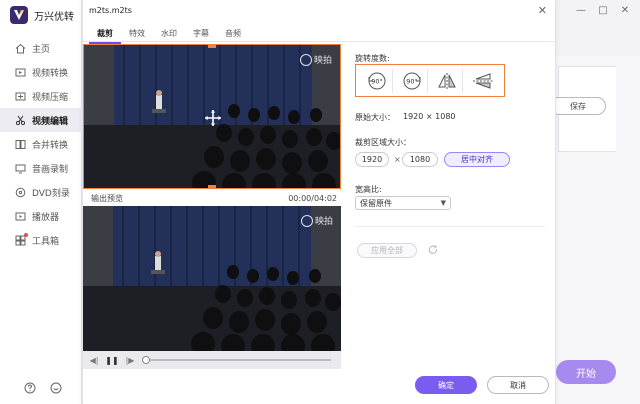 This screenshot has width=640, height=404. Describe the element at coordinates (578, 106) in the screenshot. I see `background-save-button: 保存` at that location.